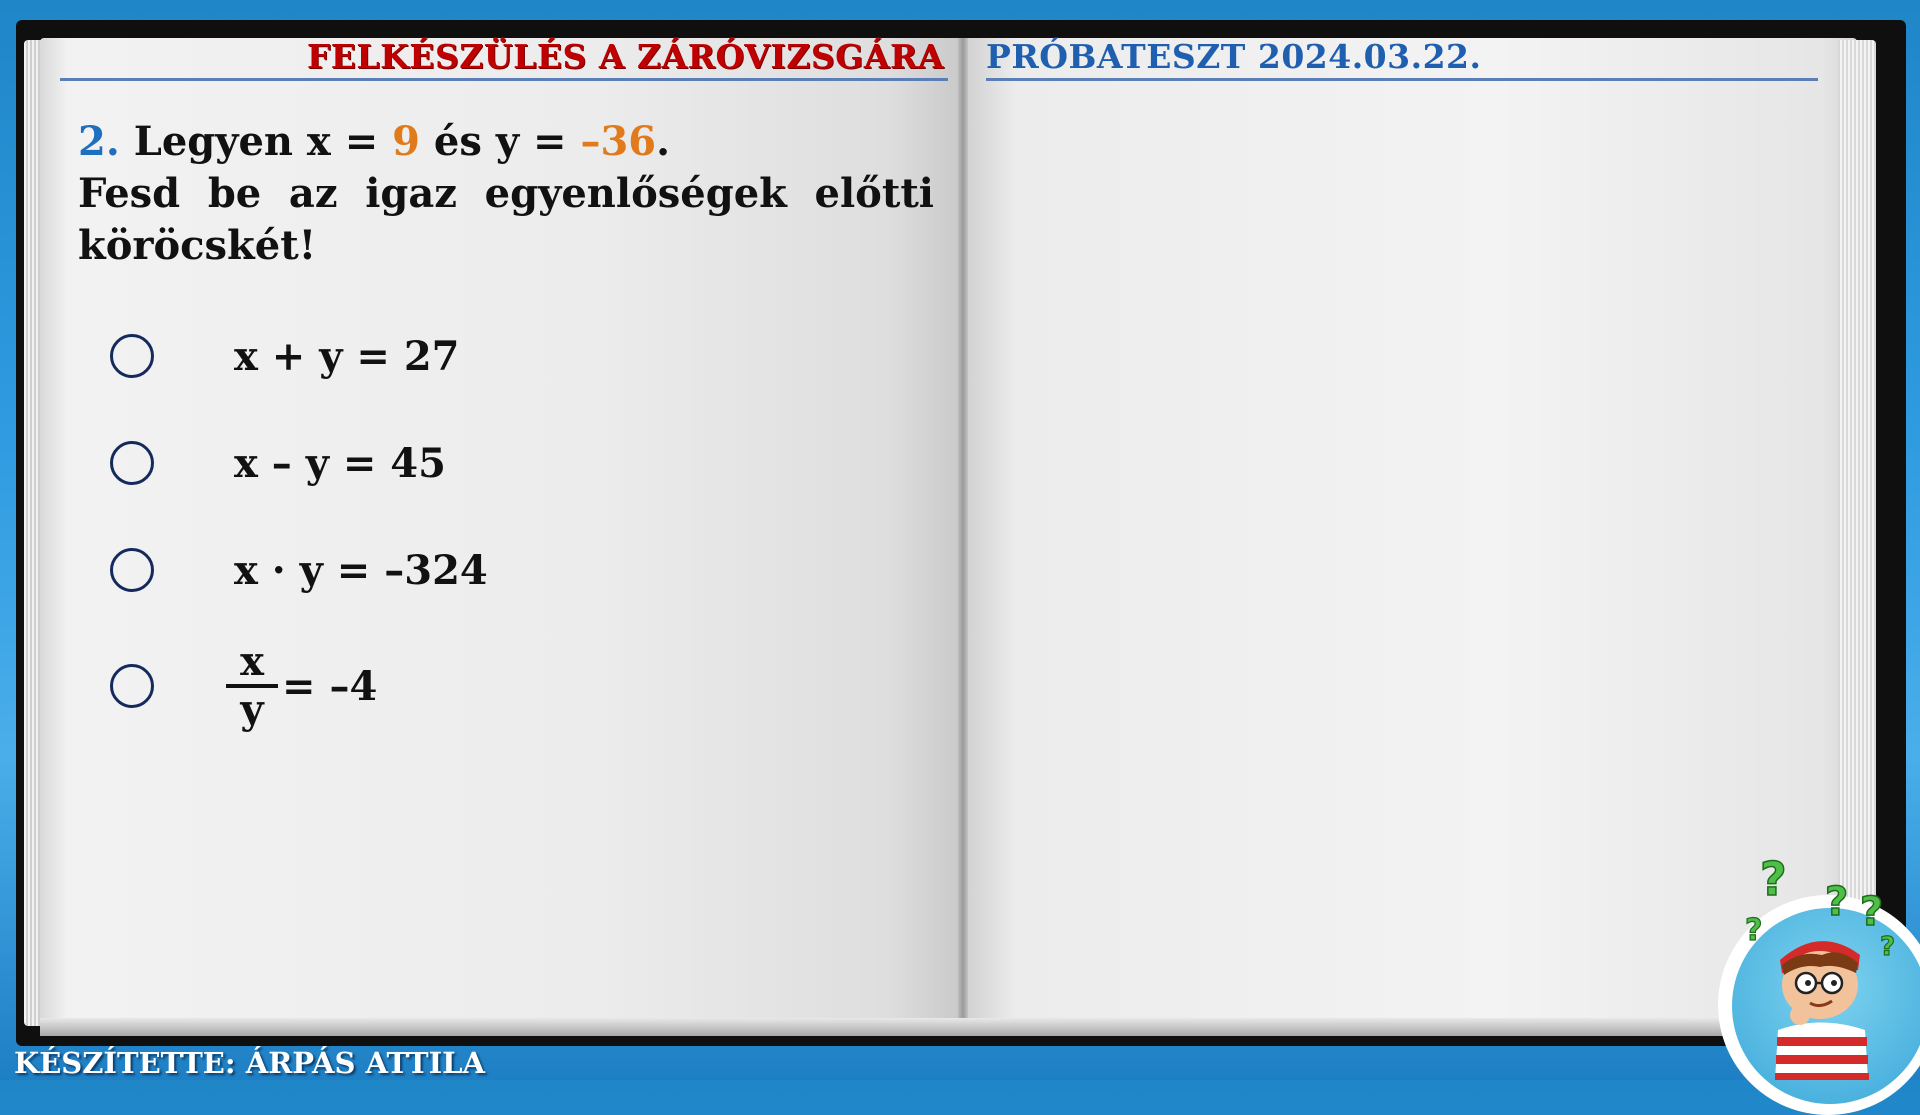 This screenshot has width=1920, height=1115. What do you see at coordinates (625, 56) in the screenshot?
I see `header-left-title: FELKÉSZÜLÉS A ZÁRÓVIZSGÁRA` at bounding box center [625, 56].